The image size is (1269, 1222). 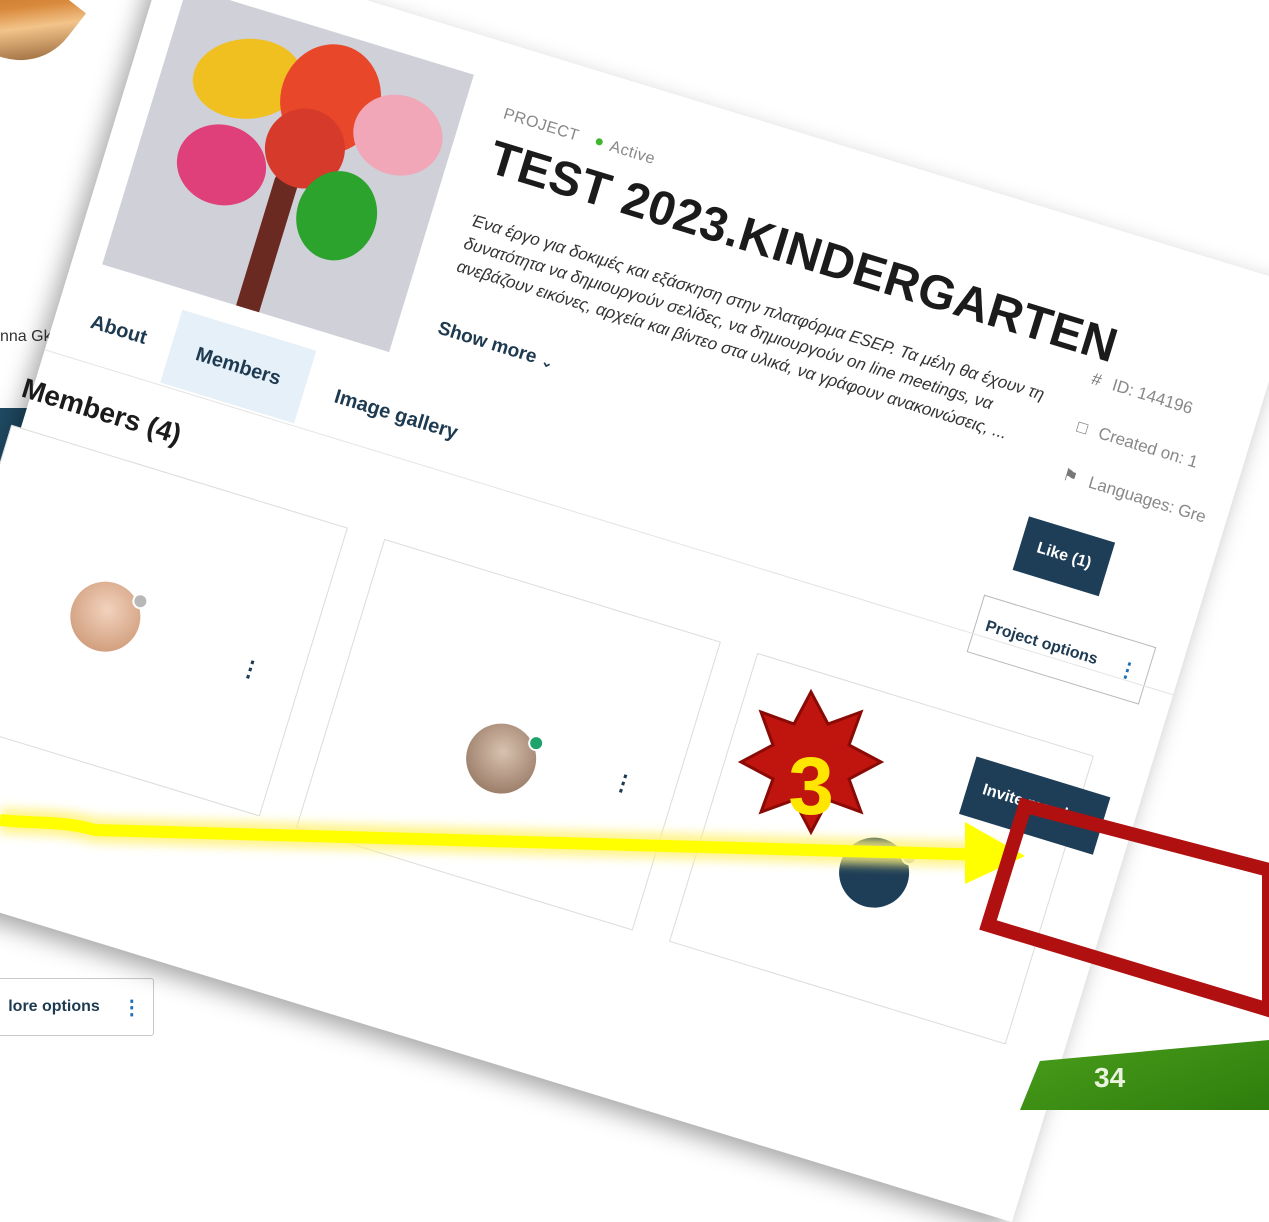 I want to click on highlight-frame, so click(x=1124, y=907).